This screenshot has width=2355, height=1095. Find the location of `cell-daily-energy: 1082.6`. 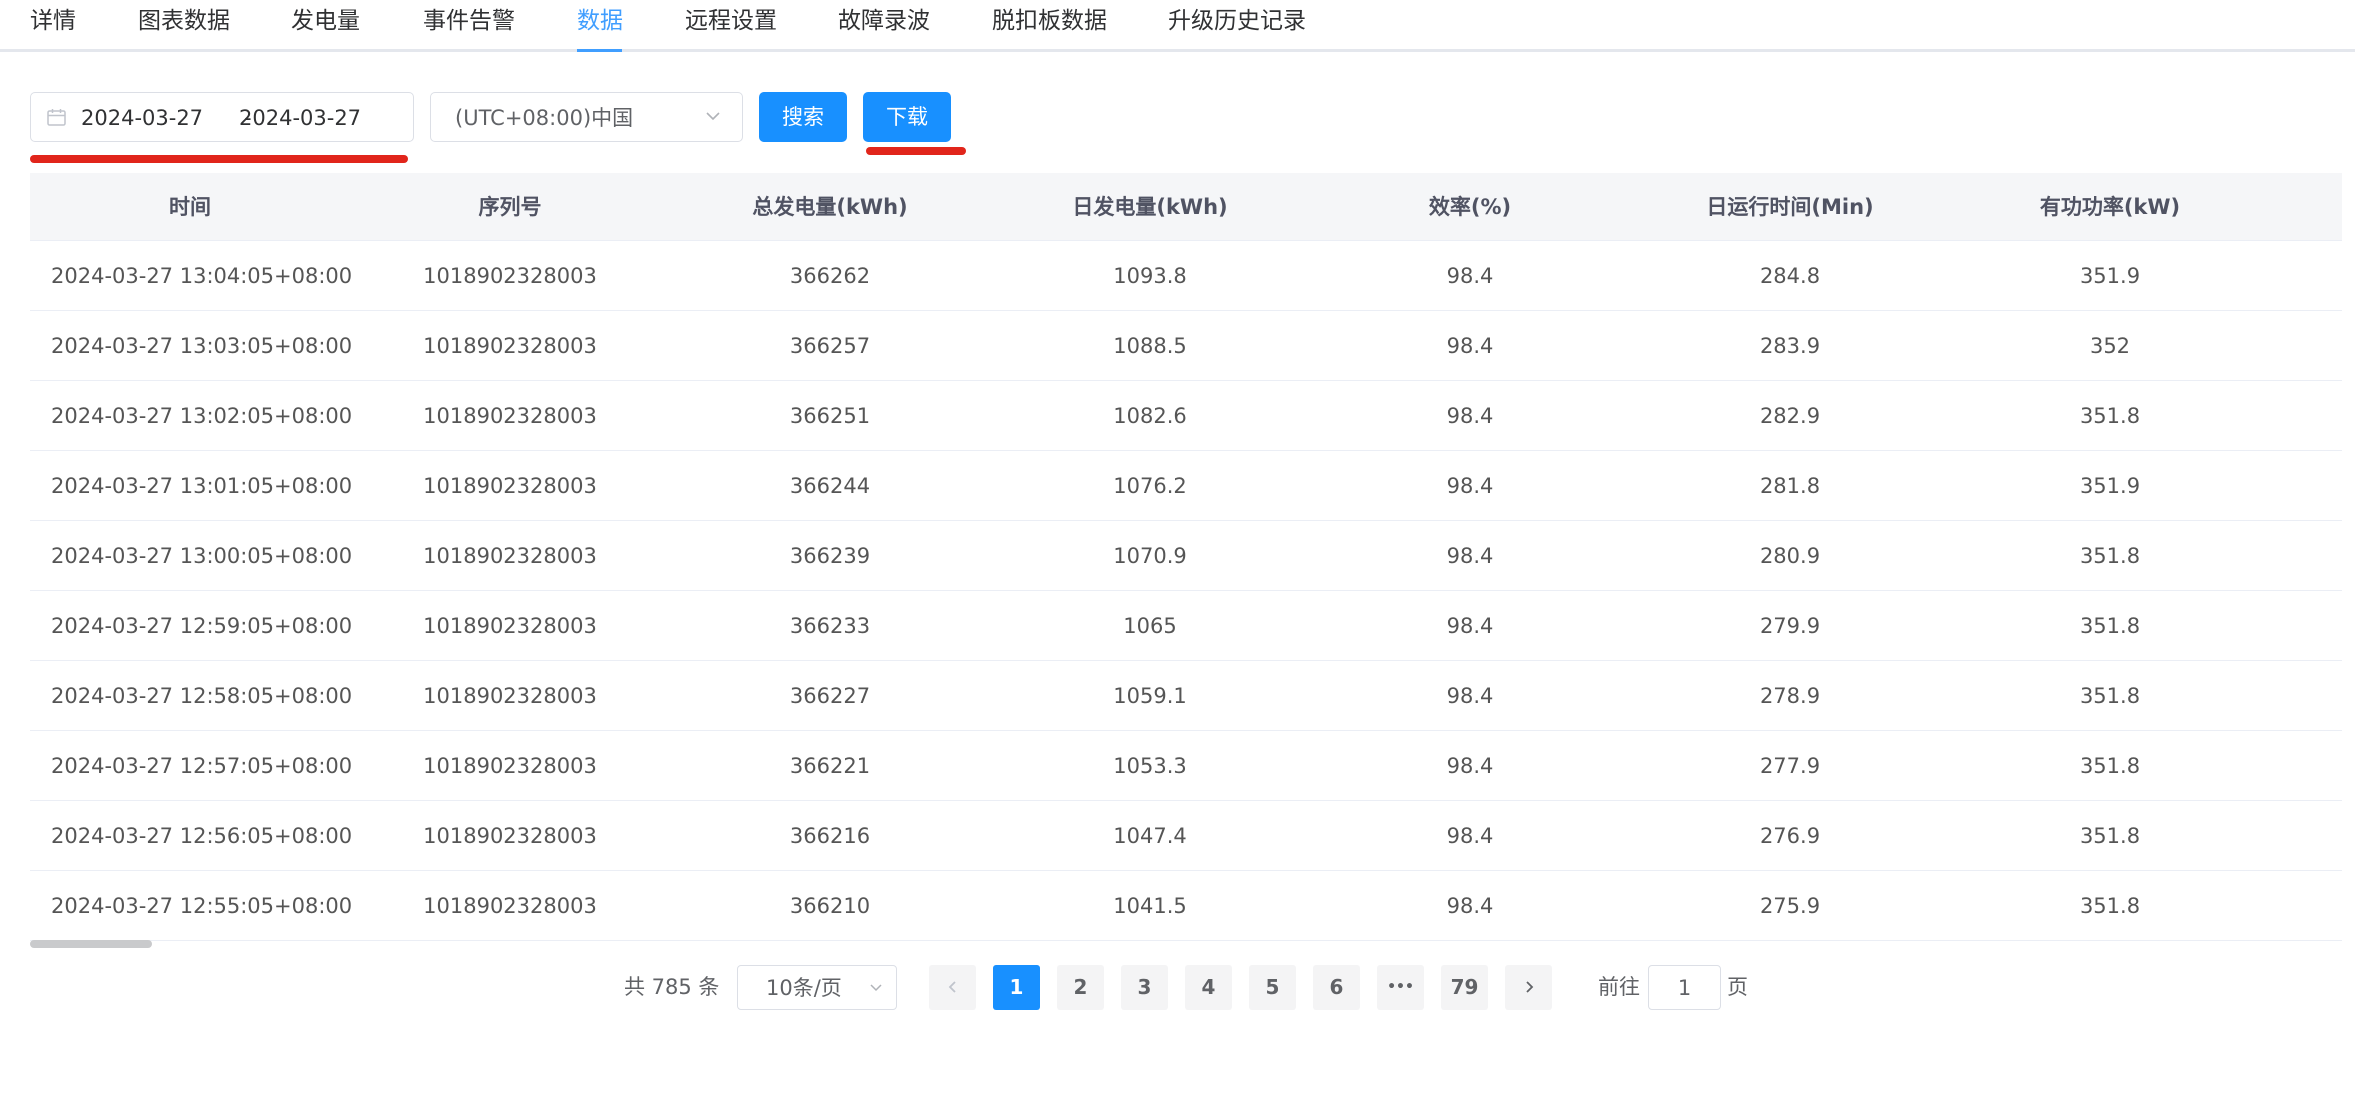

cell-daily-energy: 1082.6 is located at coordinates (1150, 416).